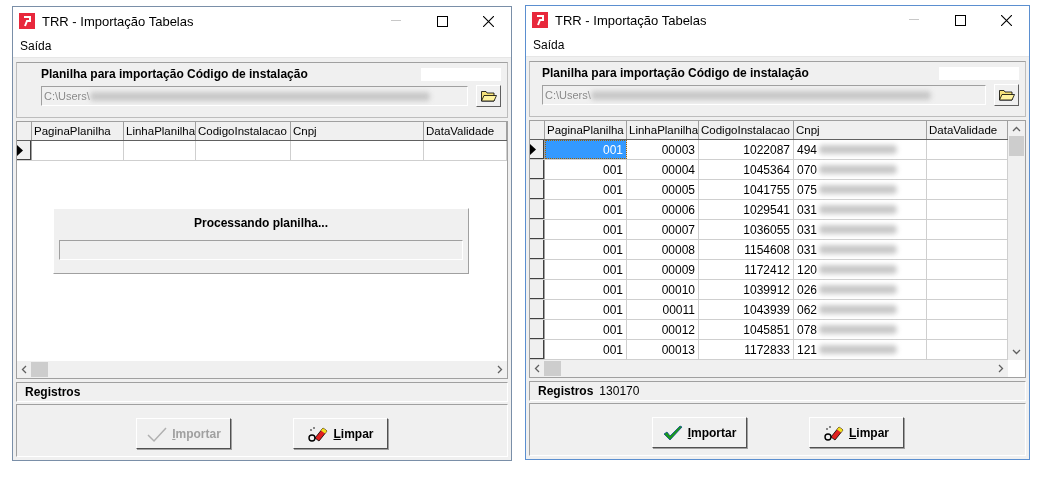 Image resolution: width=1057 pixels, height=483 pixels. I want to click on scroll-up-icon, so click(1016, 129).